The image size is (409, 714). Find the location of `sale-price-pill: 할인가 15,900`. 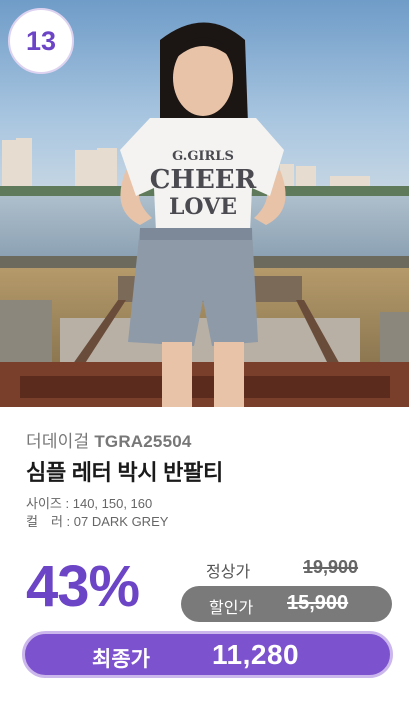

sale-price-pill: 할인가 15,900 is located at coordinates (286, 604).